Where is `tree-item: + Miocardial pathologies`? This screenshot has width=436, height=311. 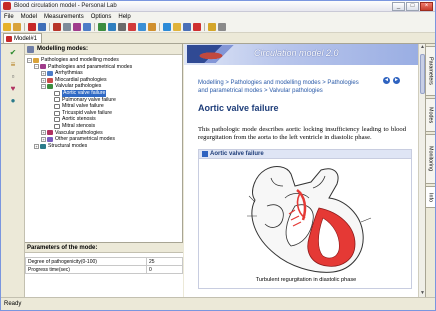 tree-item: + Miocardial pathologies is located at coordinates (103, 80).